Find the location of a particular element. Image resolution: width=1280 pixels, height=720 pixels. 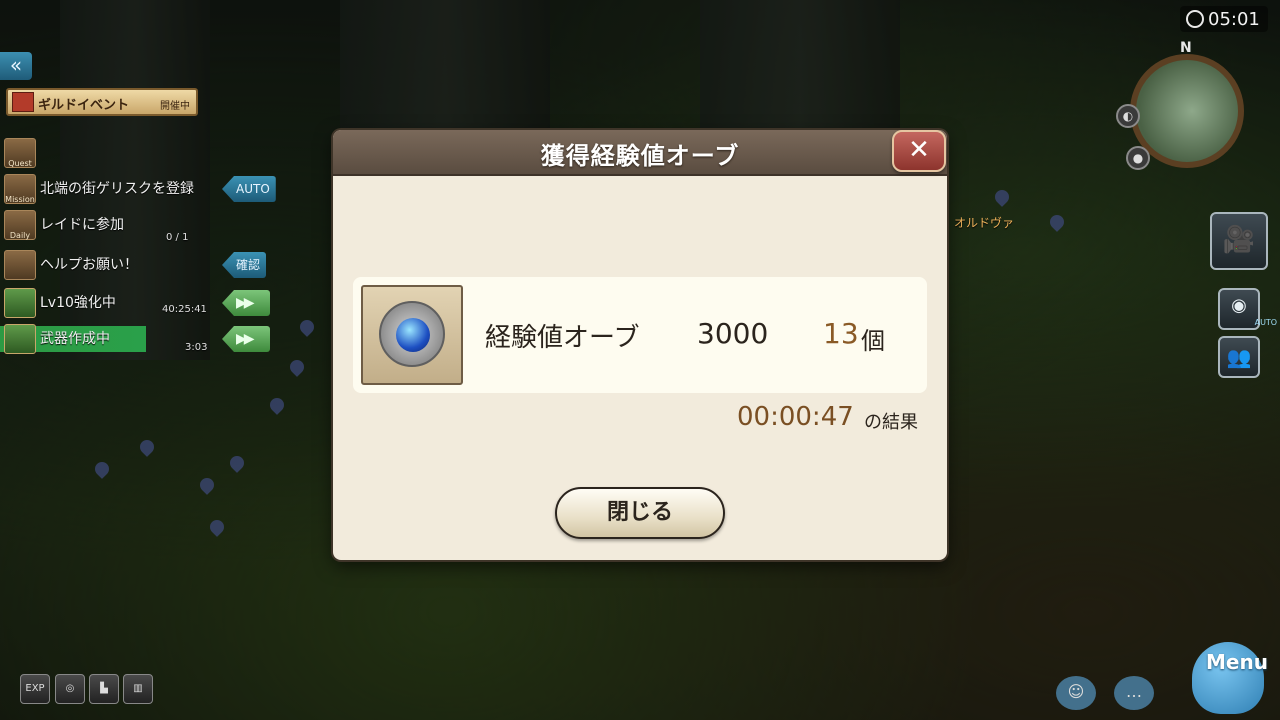

menu-button: Menu is located at coordinates (1228, 676).